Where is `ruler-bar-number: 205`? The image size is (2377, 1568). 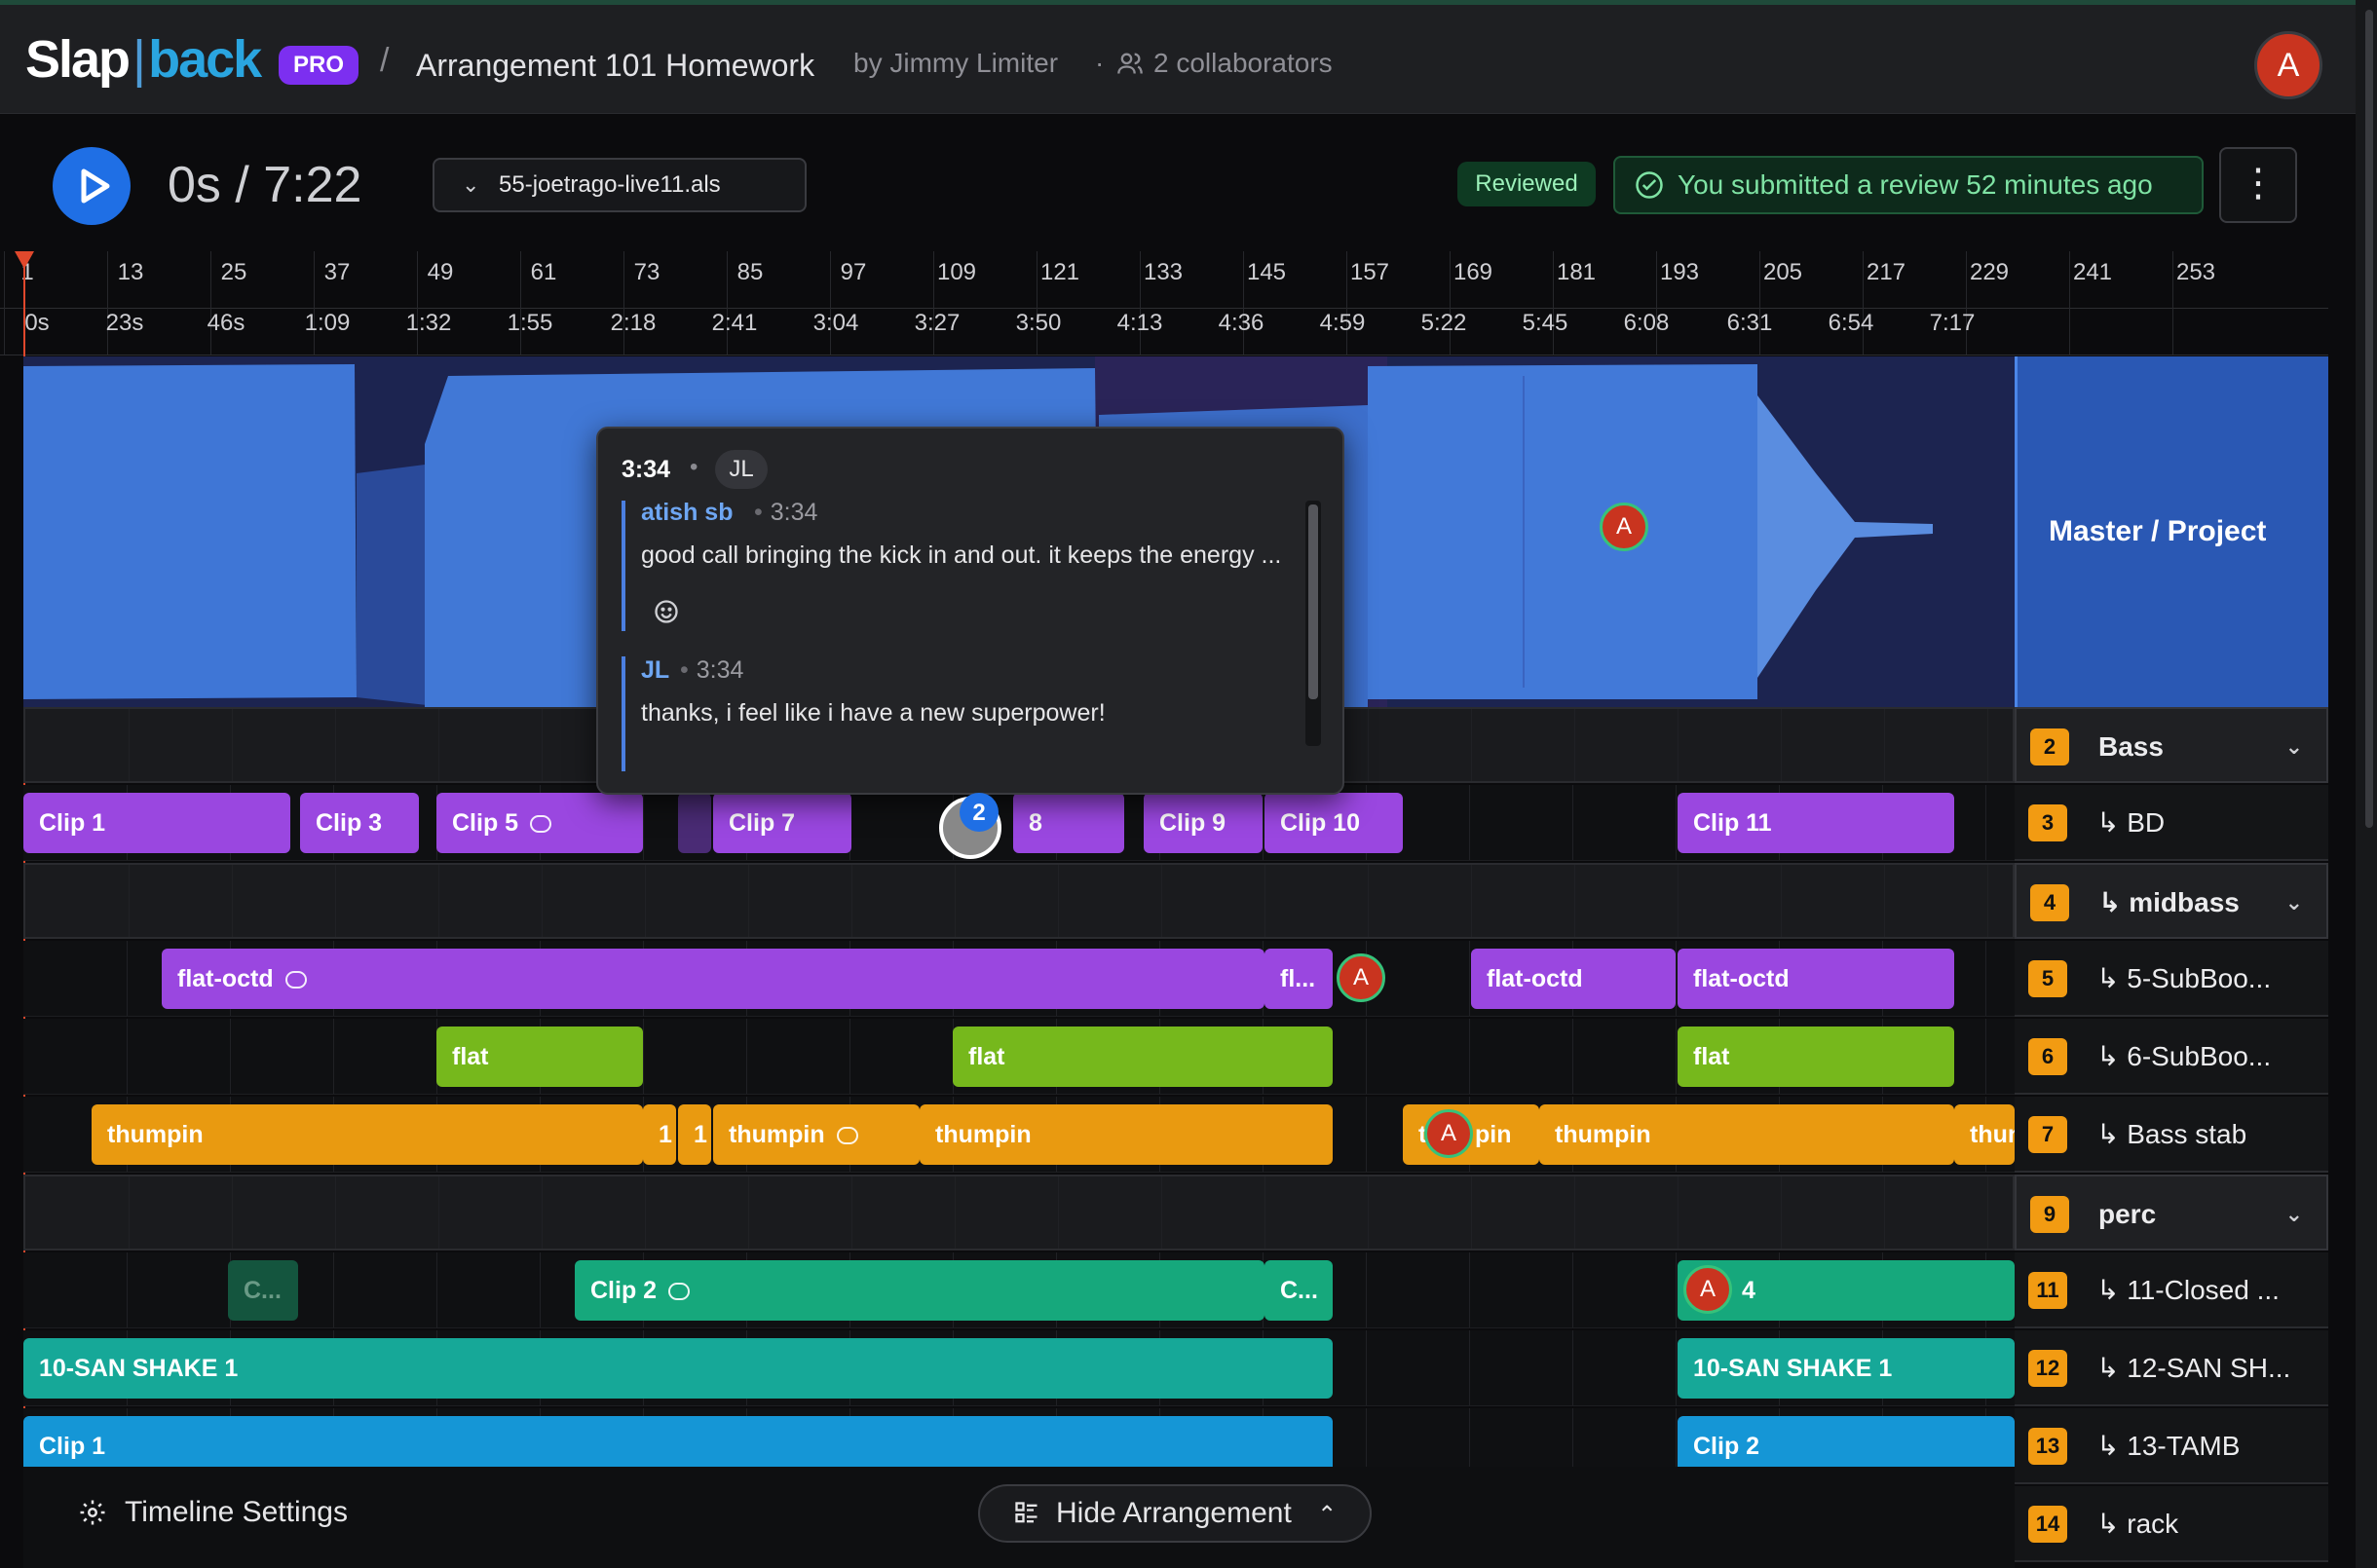
ruler-bar-number: 205 is located at coordinates (1782, 272).